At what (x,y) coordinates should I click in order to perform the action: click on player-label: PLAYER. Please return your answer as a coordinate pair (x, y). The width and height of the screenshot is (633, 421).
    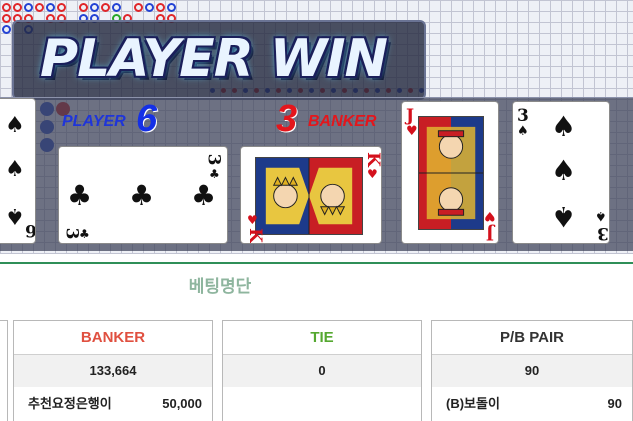
    Looking at the image, I should click on (94, 121).